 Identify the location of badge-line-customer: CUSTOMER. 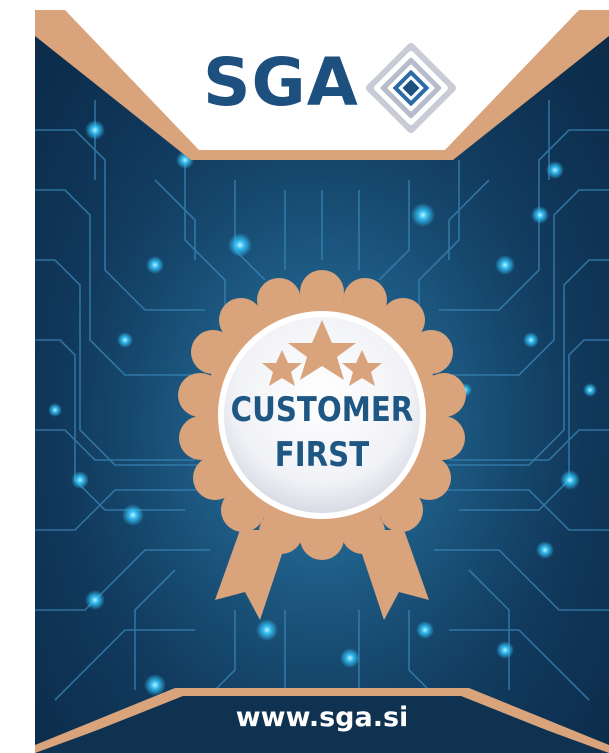
(322, 410).